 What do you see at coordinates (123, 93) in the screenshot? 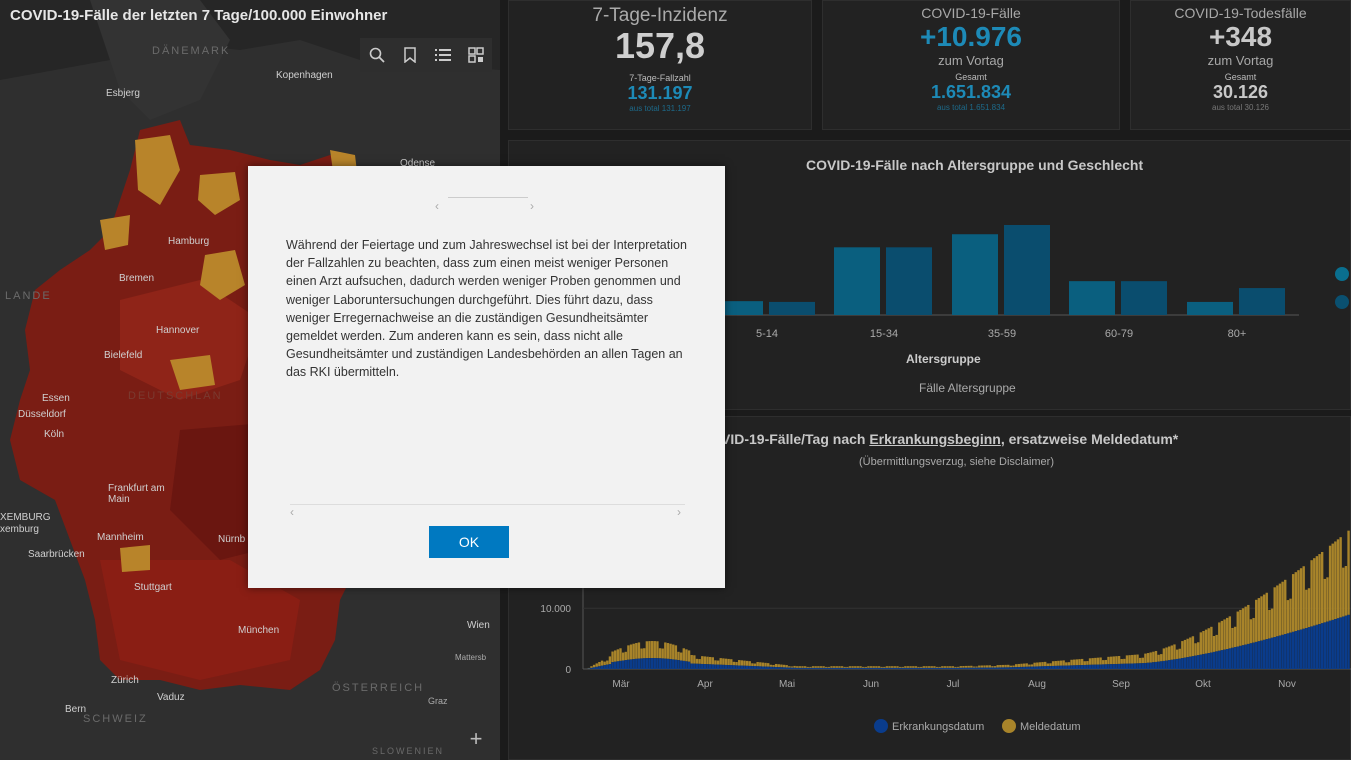
I see `place-label: Esbjerg` at bounding box center [123, 93].